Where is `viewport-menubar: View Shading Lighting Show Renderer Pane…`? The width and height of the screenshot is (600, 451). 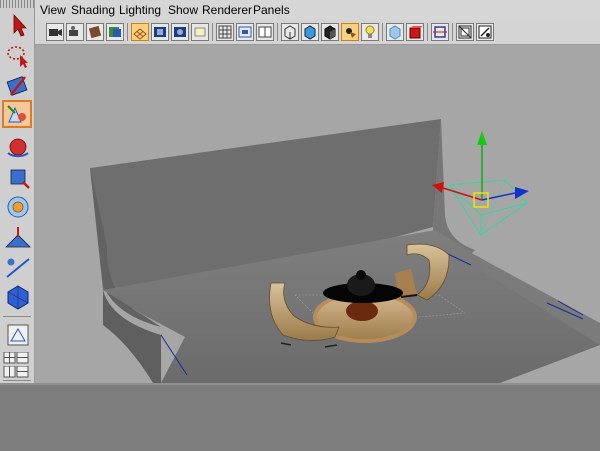 viewport-menubar: View Shading Lighting Show Renderer Pane… is located at coordinates (317, 10).